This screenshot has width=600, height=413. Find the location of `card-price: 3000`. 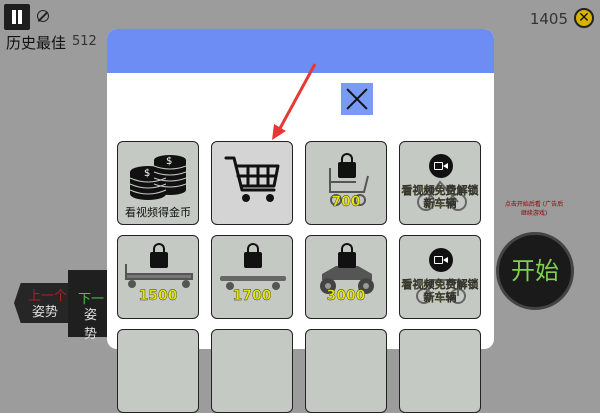

card-price: 3000 is located at coordinates (346, 296).